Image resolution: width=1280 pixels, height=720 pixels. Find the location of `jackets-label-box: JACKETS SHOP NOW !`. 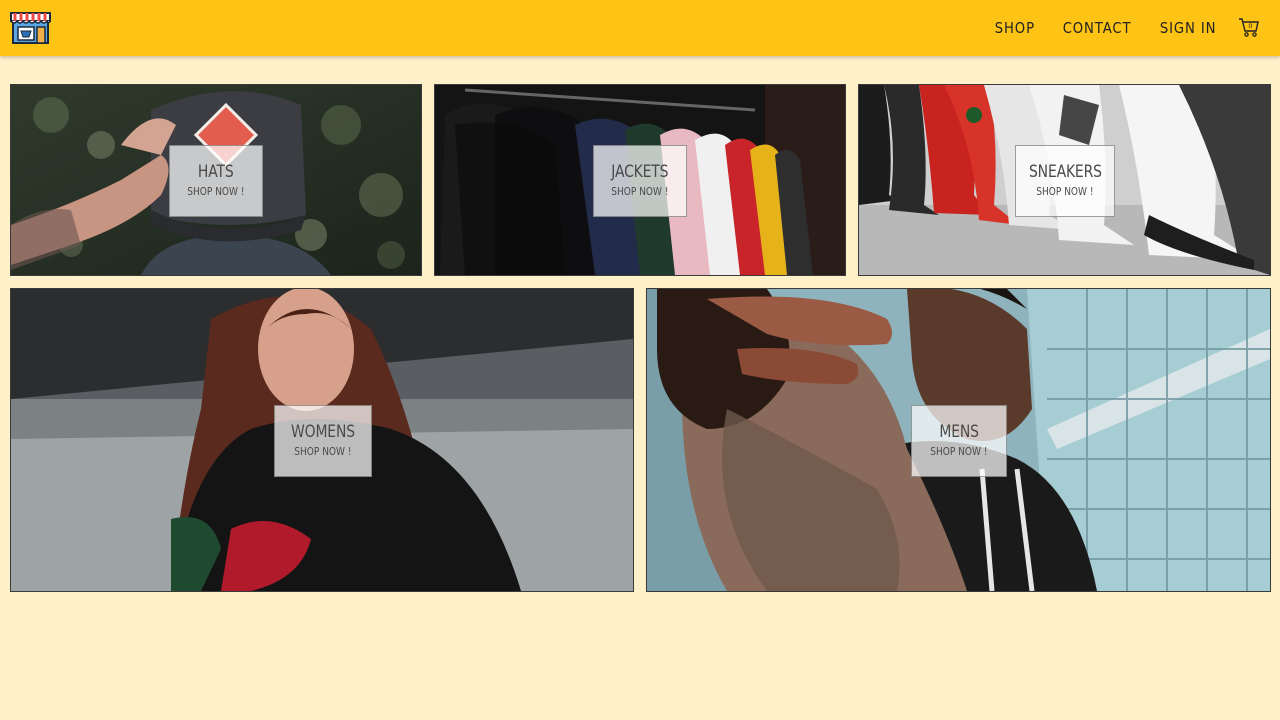

jackets-label-box: JACKETS SHOP NOW ! is located at coordinates (640, 181).